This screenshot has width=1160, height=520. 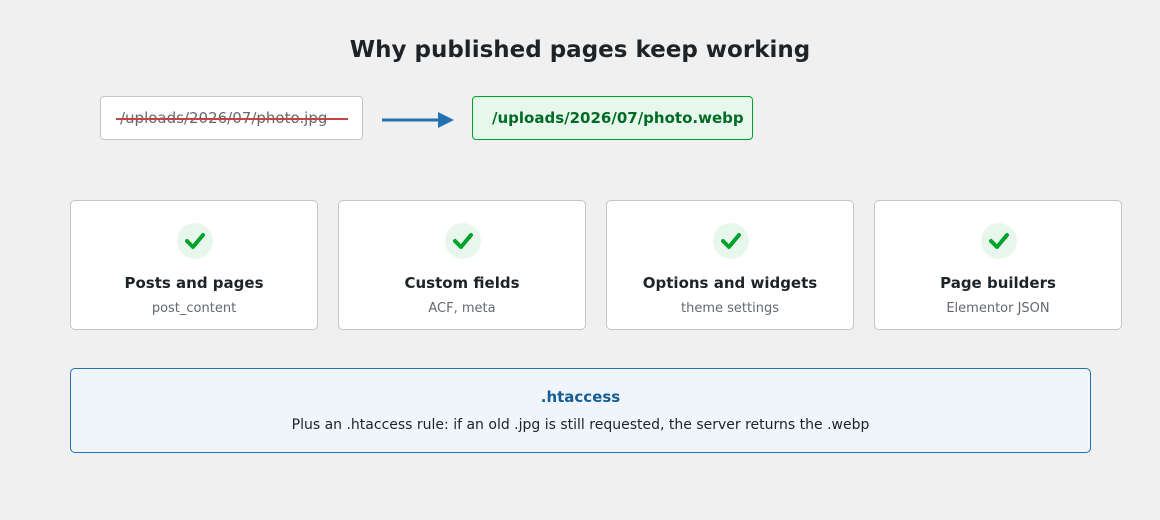 What do you see at coordinates (462, 283) in the screenshot?
I see `card-title: Custom fields` at bounding box center [462, 283].